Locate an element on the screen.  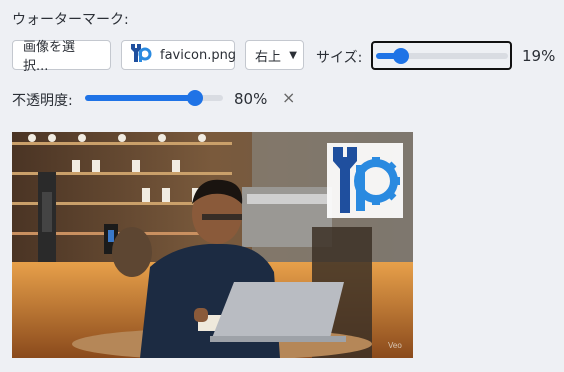
selected-file-chip: favicon.png is located at coordinates (179, 55).